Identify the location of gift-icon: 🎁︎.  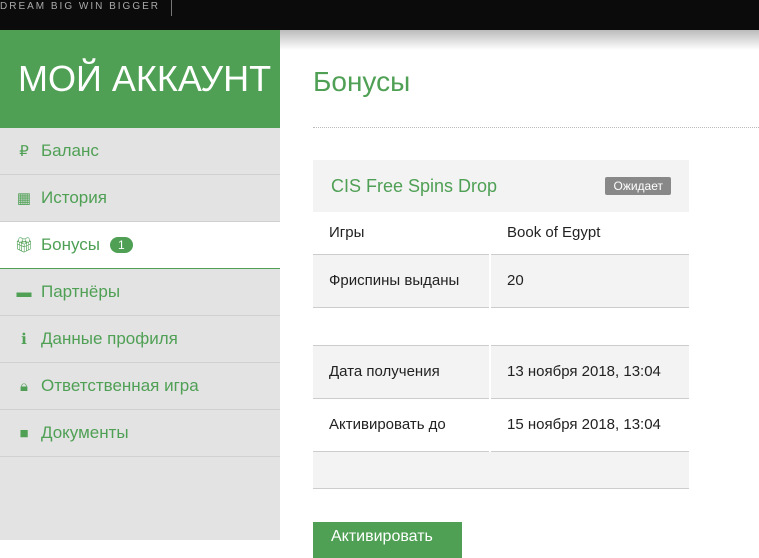
(24, 245).